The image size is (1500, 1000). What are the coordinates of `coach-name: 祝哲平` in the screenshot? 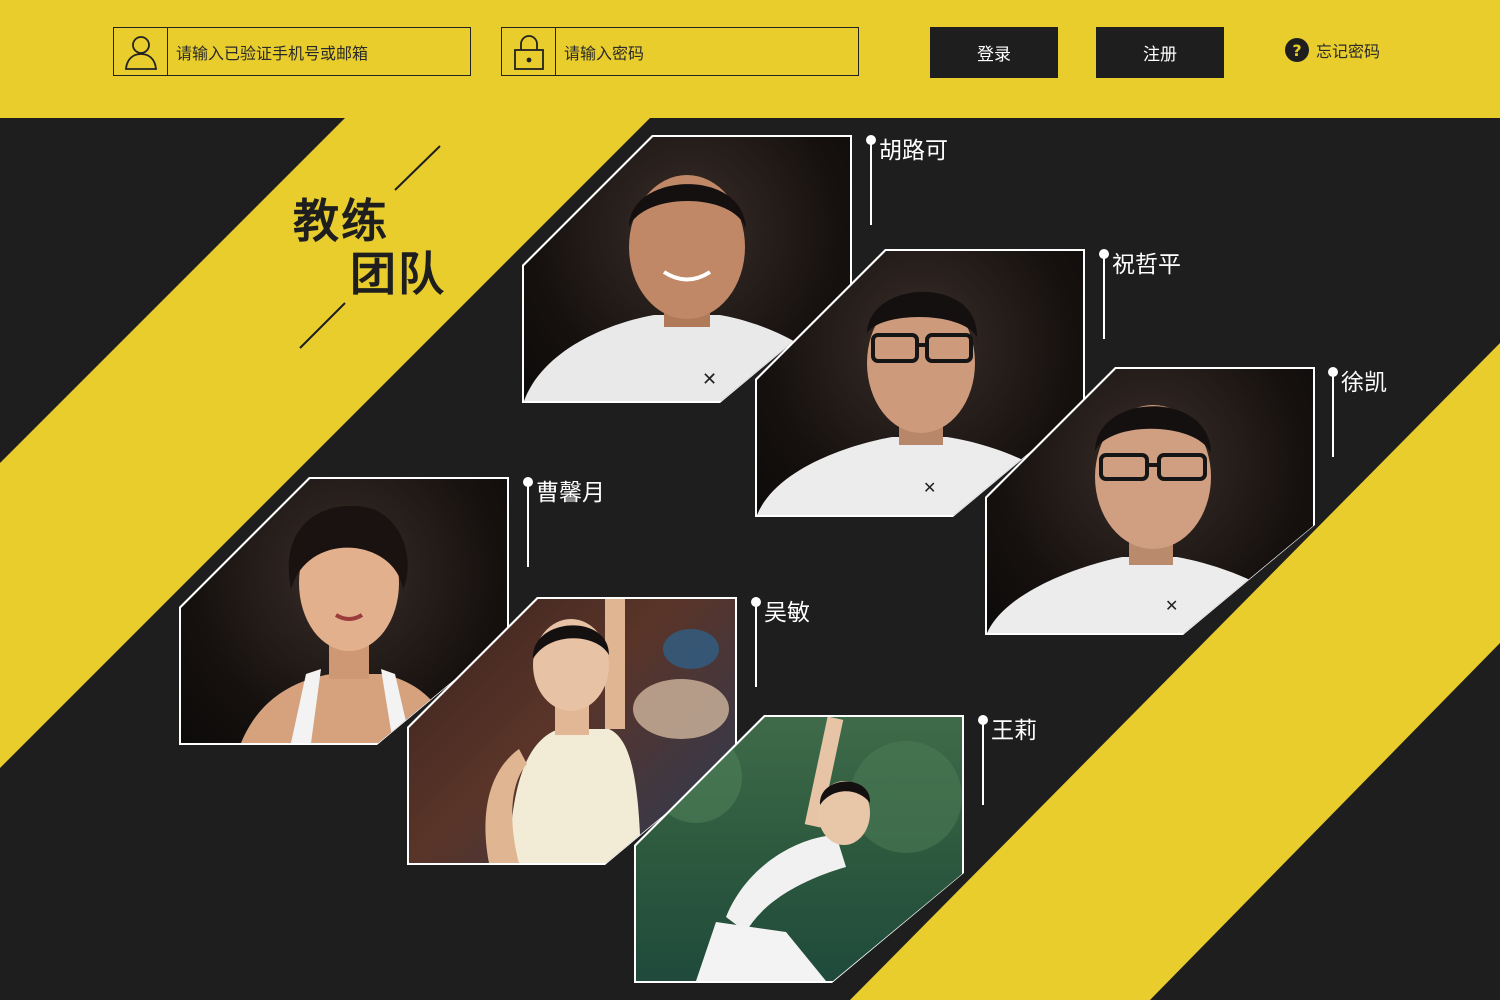 It's located at (1146, 265).